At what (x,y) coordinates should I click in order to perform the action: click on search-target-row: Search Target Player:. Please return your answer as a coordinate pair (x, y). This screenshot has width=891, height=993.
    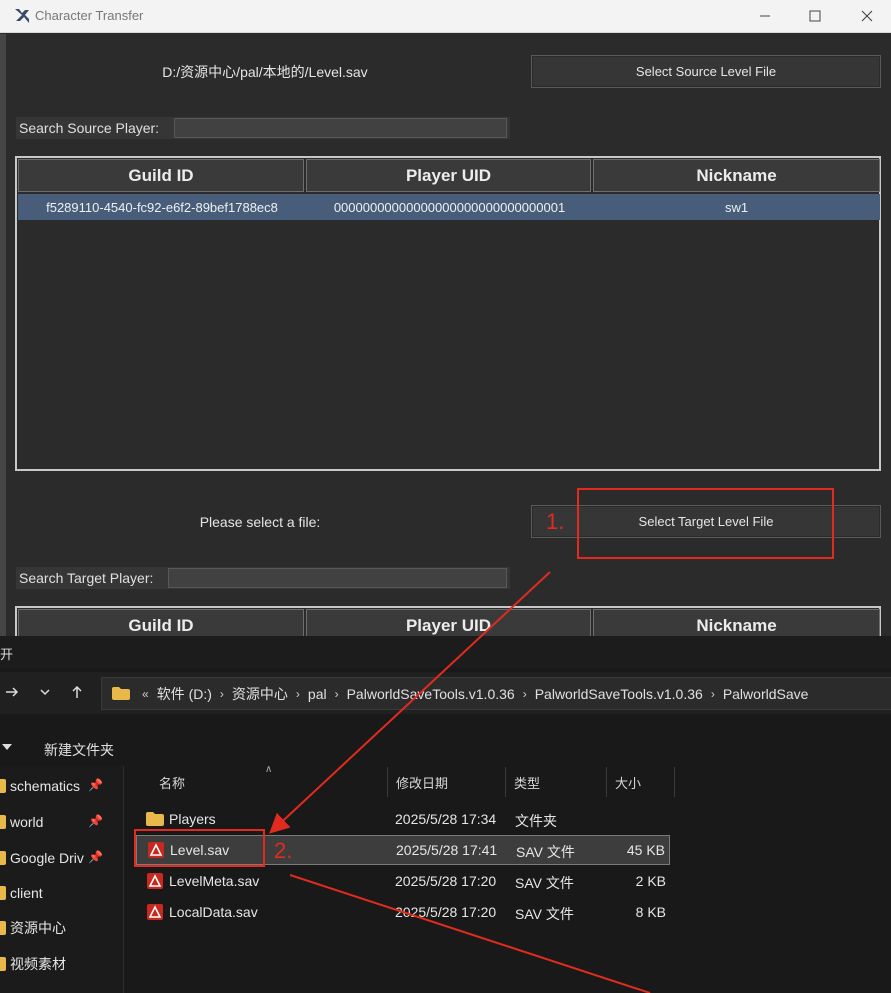
    Looking at the image, I should click on (263, 578).